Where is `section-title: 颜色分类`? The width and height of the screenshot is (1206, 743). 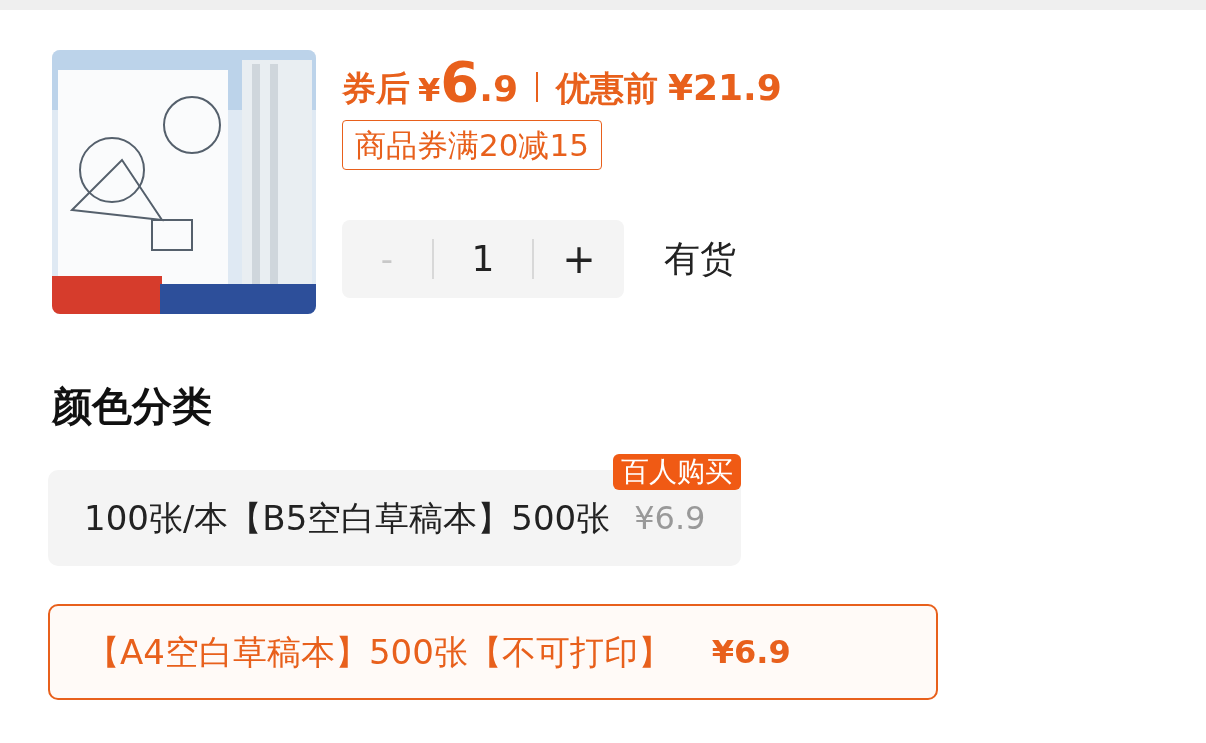 section-title: 颜色分类 is located at coordinates (132, 406).